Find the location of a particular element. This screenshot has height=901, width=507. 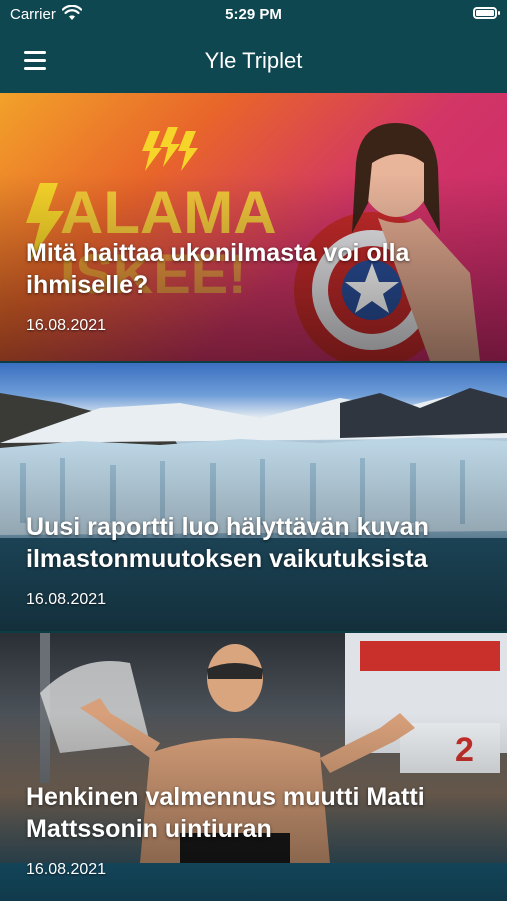

page-title: Yle Triplet is located at coordinates (253, 60).